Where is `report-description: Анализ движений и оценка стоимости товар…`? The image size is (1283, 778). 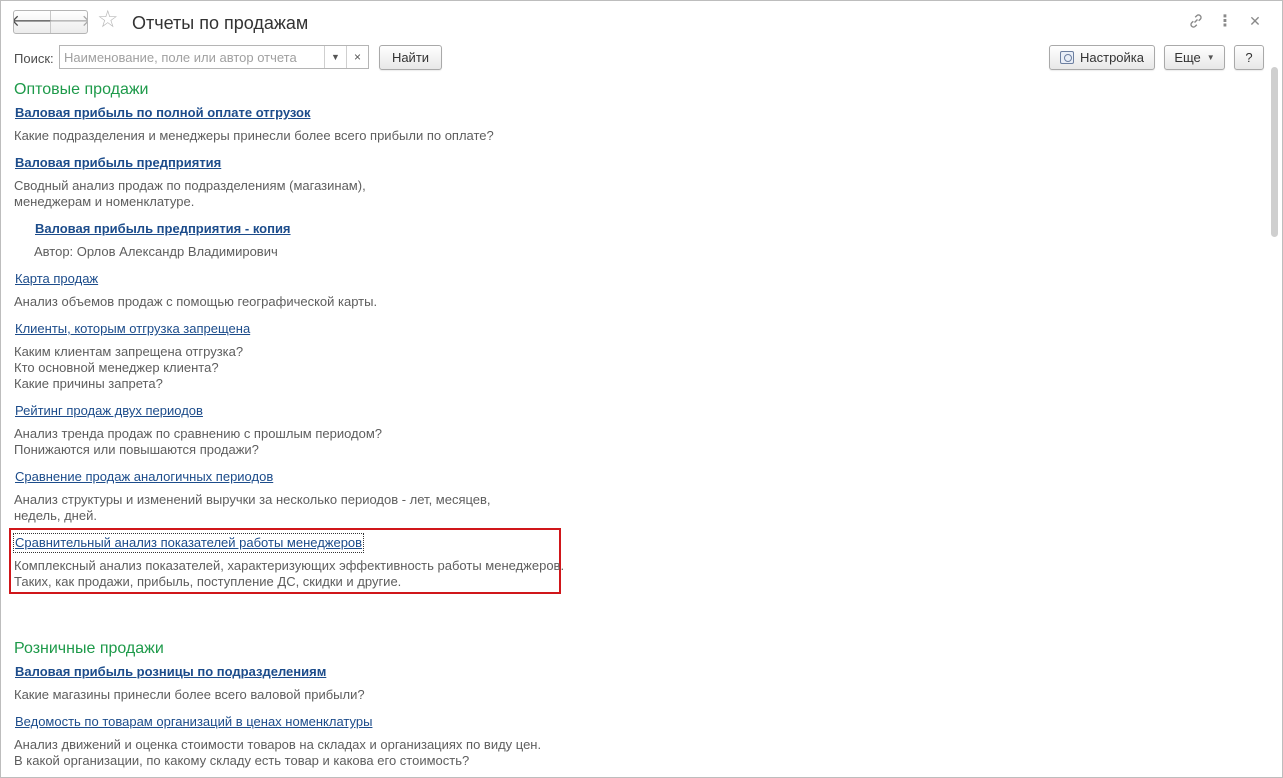 report-description: Анализ движений и оценка стоимости товар… is located at coordinates (278, 744).